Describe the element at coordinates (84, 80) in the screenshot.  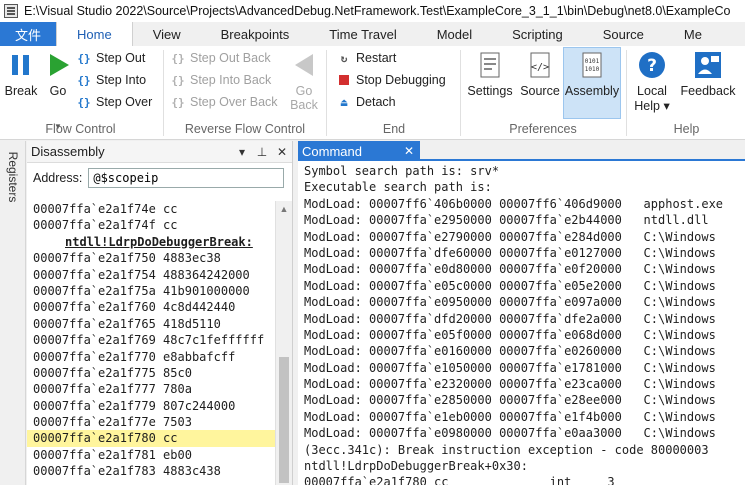
I see `step-into-icon: {}` at that location.